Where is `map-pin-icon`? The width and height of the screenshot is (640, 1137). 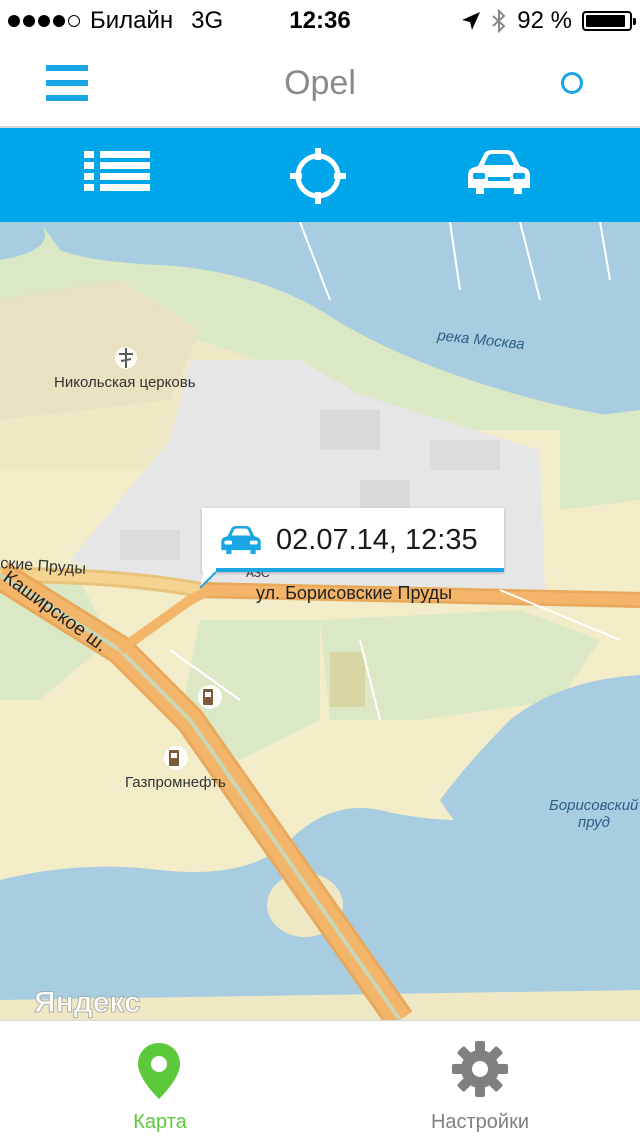 map-pin-icon is located at coordinates (159, 1071).